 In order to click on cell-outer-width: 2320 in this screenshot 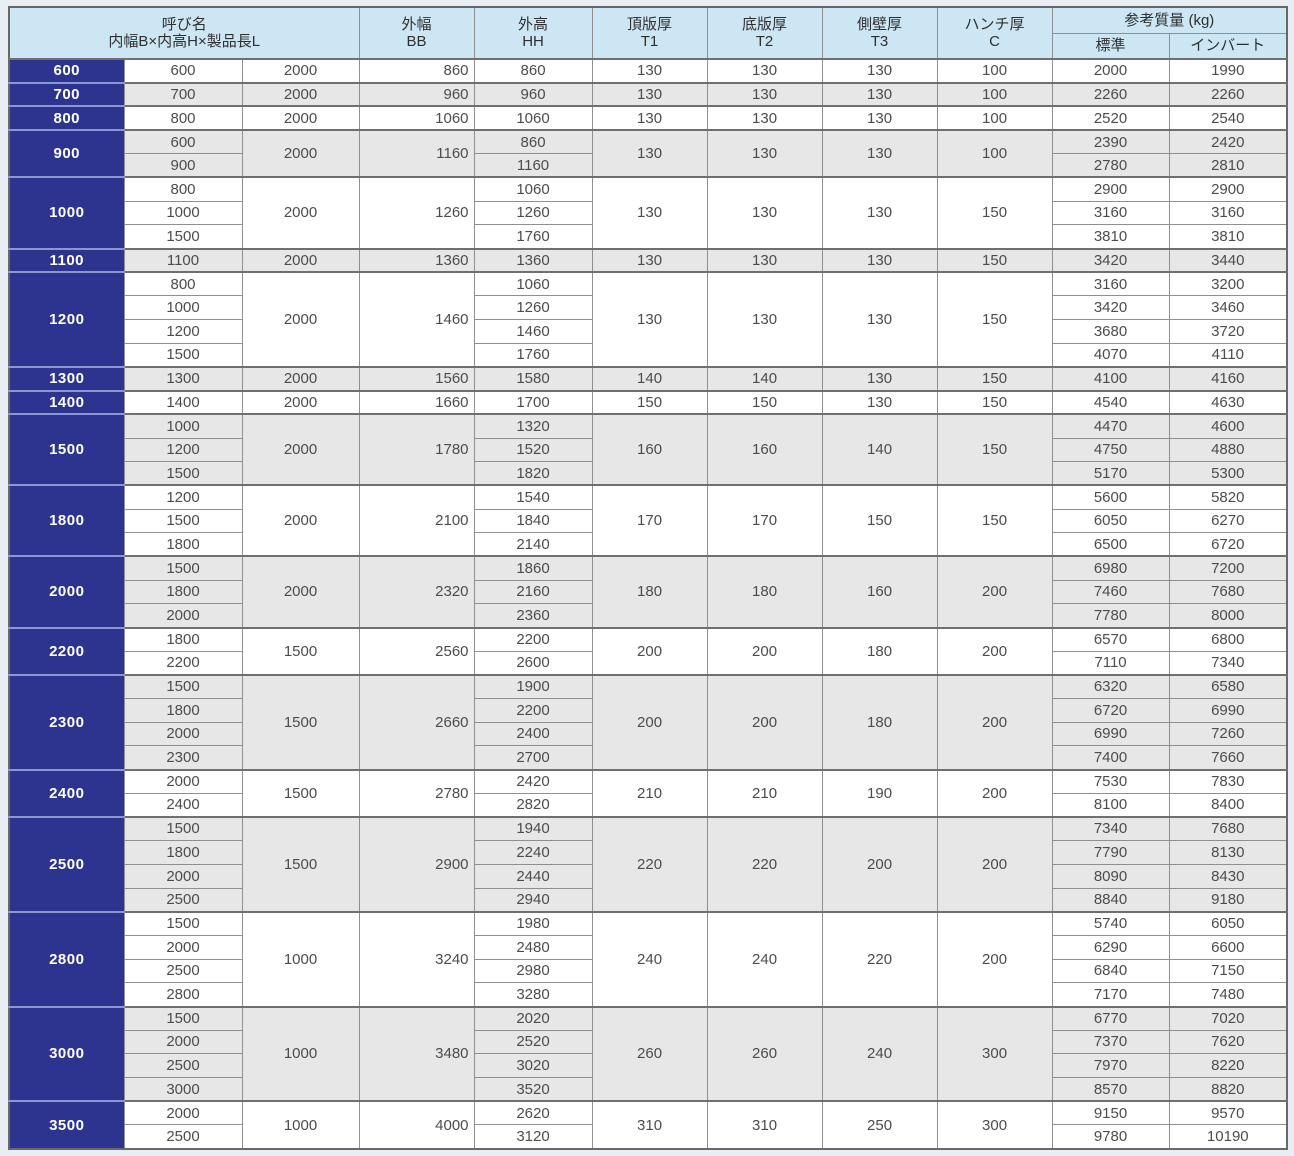, I will do `click(416, 592)`.